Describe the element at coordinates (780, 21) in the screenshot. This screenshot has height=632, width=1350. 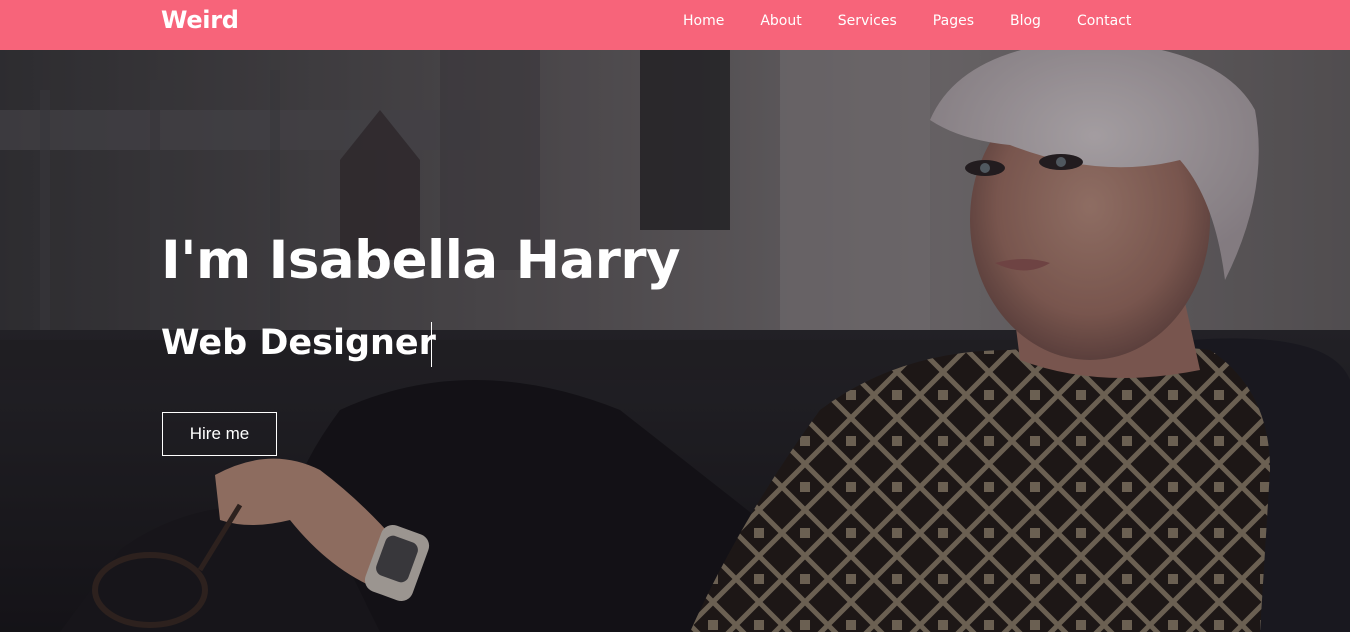
I see `nav-item-about: About` at that location.